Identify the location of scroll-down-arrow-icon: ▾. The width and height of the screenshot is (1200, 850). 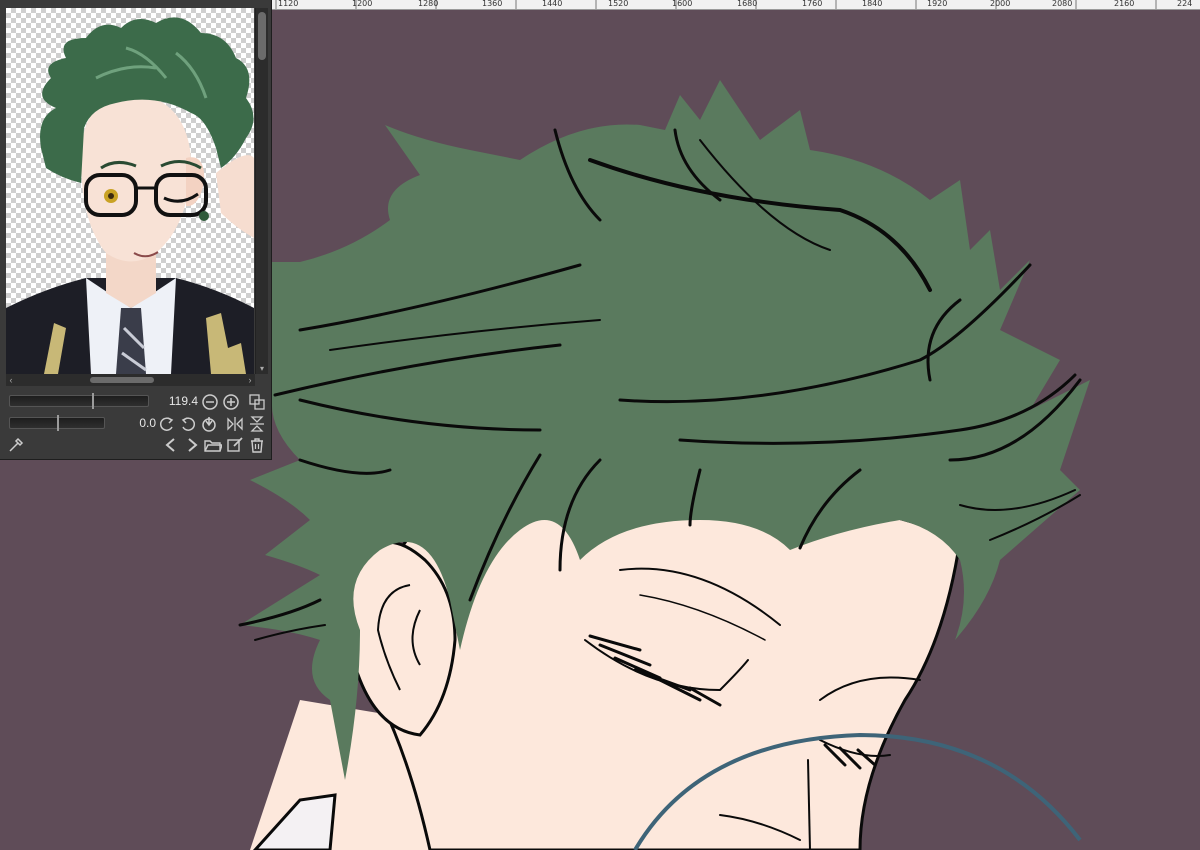
(262, 369).